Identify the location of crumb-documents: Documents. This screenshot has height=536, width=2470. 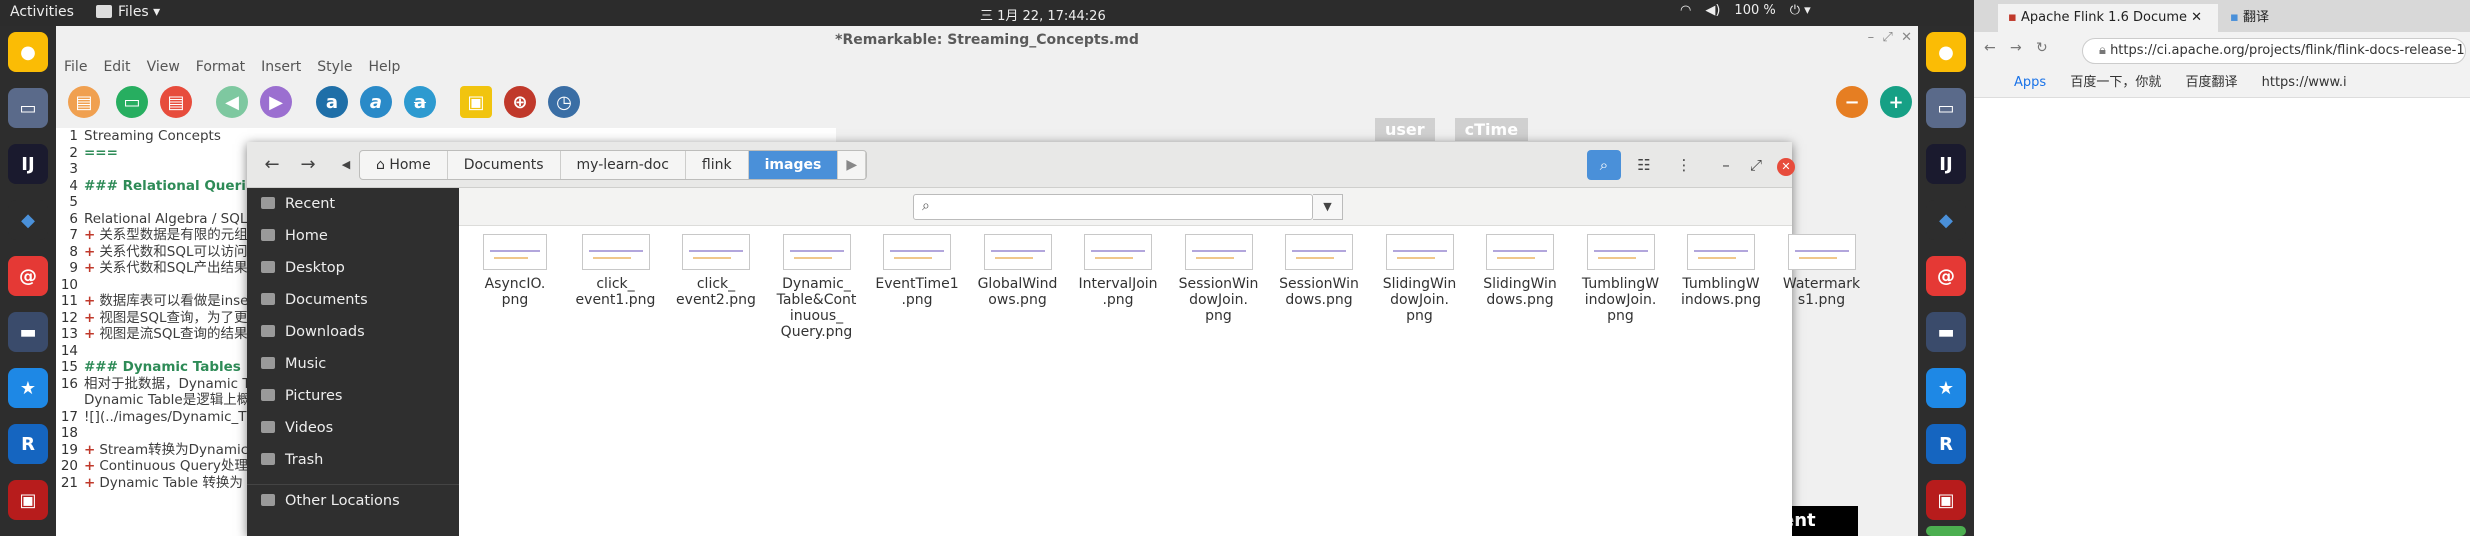
(504, 165).